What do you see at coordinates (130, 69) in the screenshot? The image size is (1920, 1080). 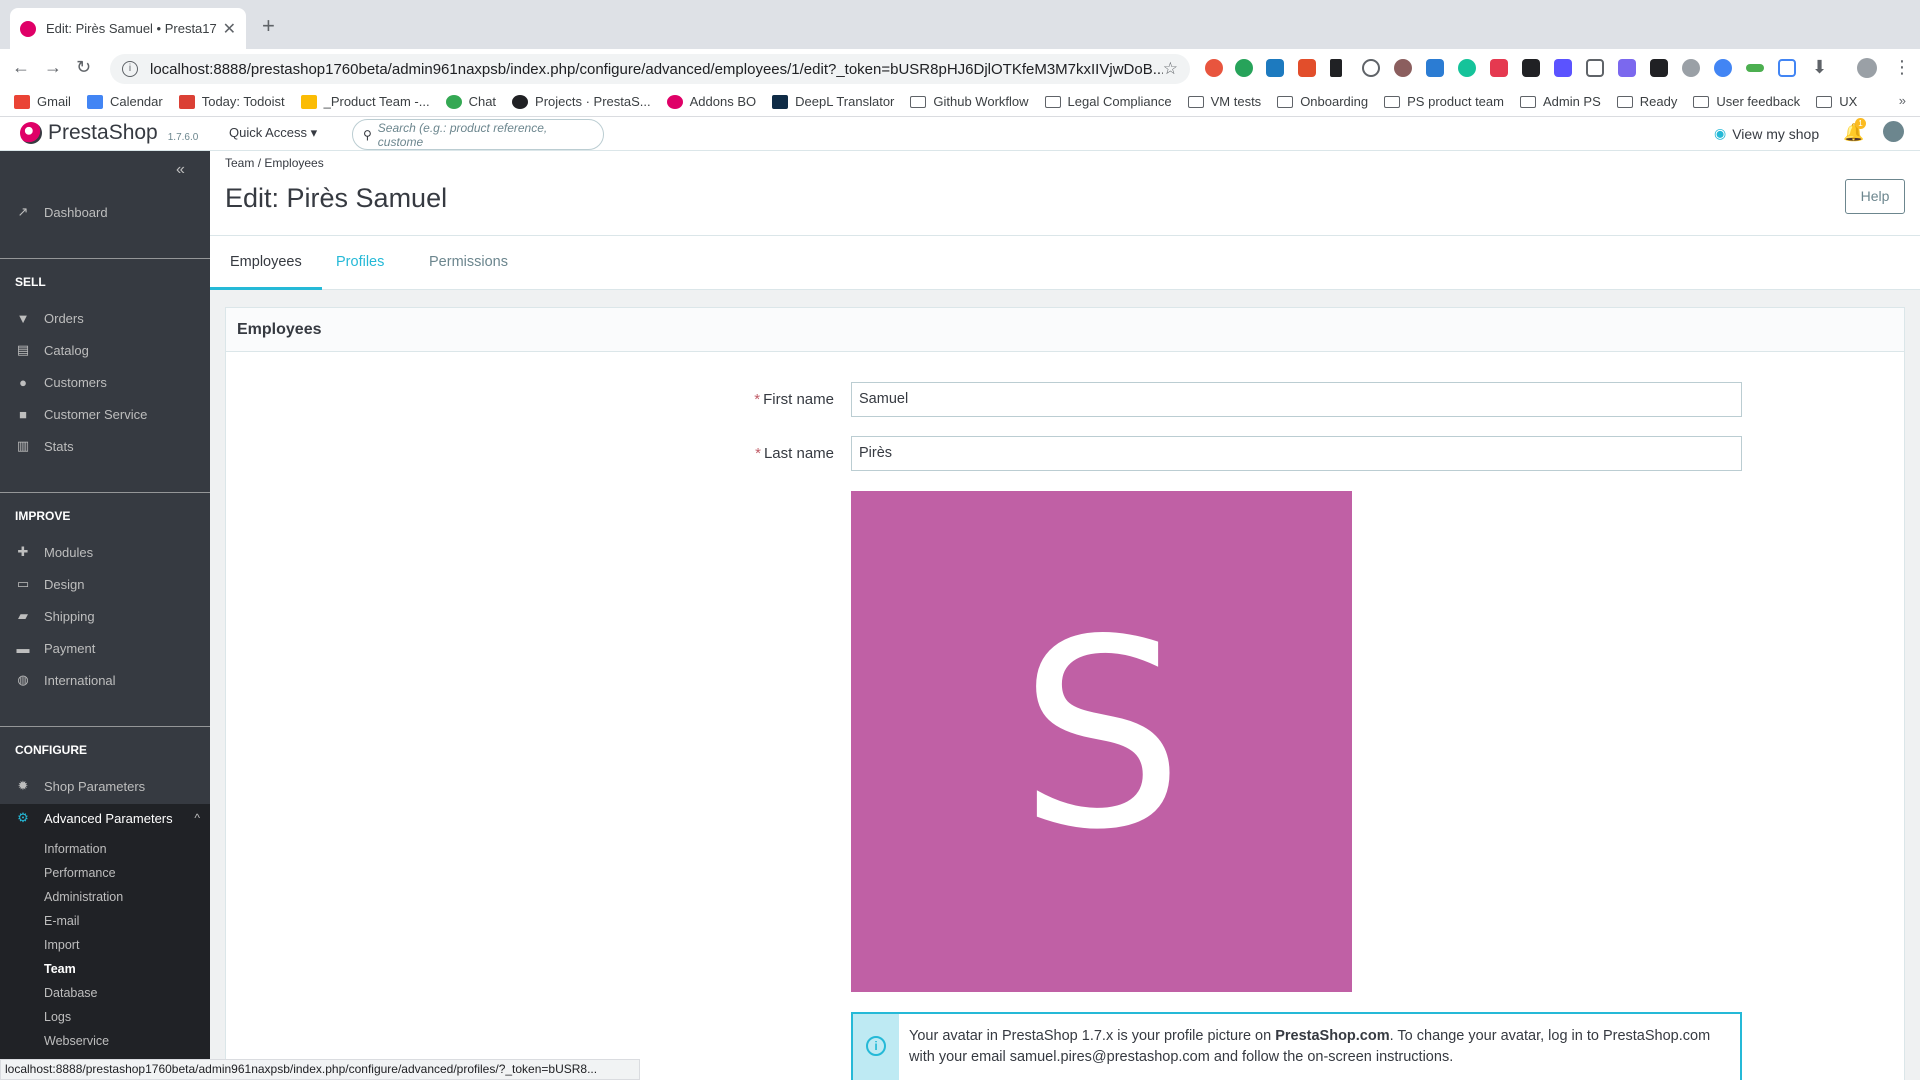 I see `site-info-icon: i` at bounding box center [130, 69].